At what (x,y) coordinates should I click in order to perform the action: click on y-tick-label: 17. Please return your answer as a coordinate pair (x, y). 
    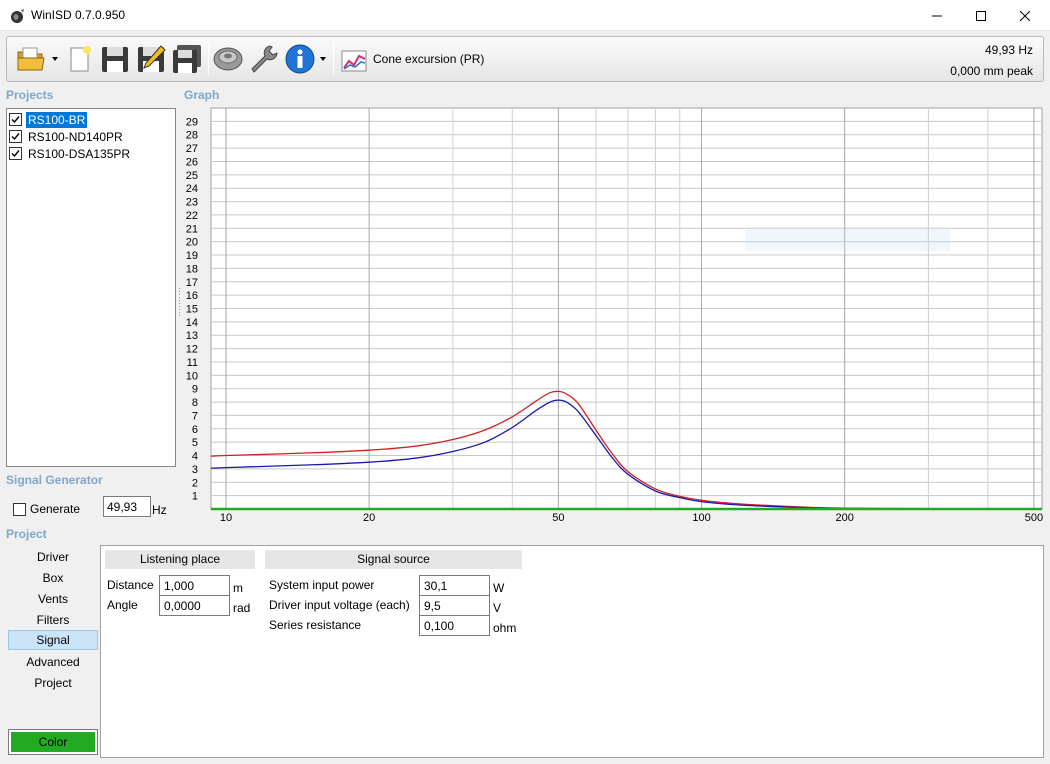
    Looking at the image, I should click on (192, 283).